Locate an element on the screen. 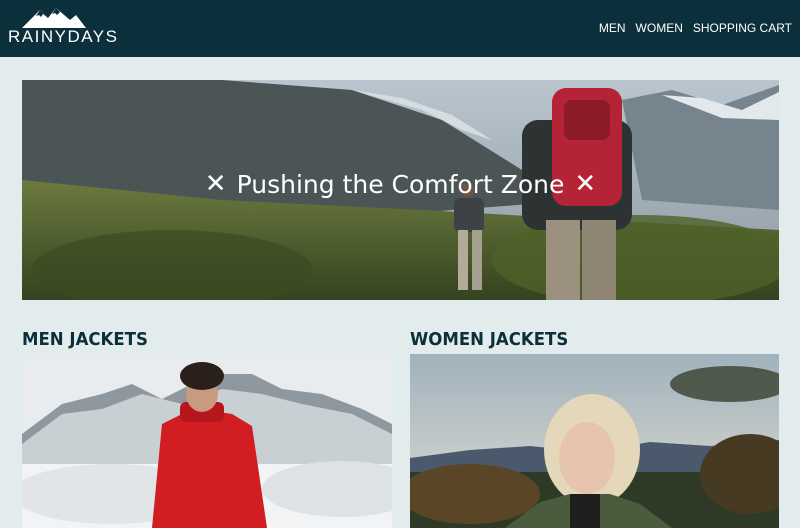 Image resolution: width=800 pixels, height=528 pixels. hero-title-text: Pushing the Comfort Zone is located at coordinates (400, 184).